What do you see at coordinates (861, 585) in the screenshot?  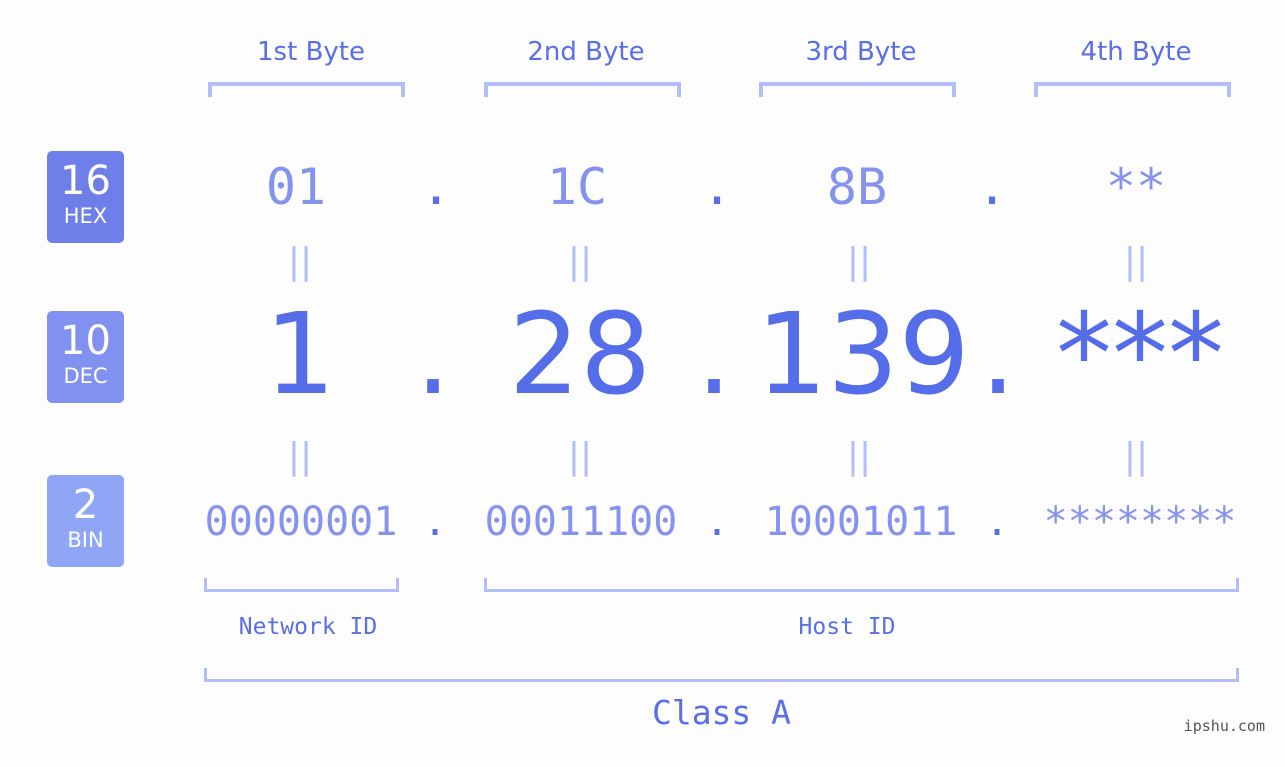 I see `host-id-bracket` at bounding box center [861, 585].